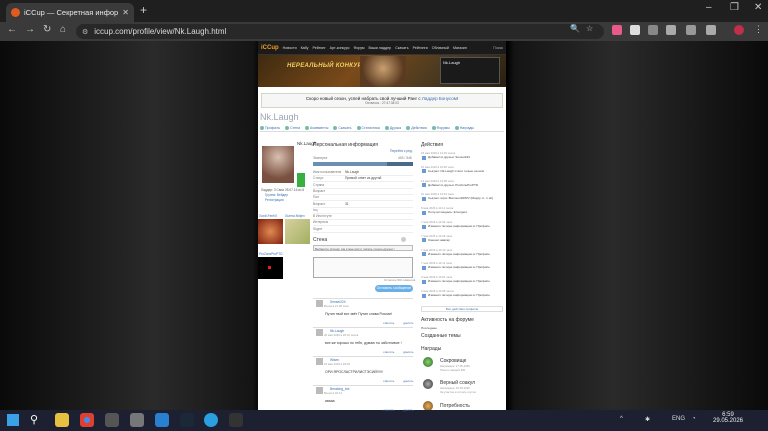 The width and height of the screenshot is (768, 431). I want to click on friend-name: ProZoneProPTD, so click(271, 254).